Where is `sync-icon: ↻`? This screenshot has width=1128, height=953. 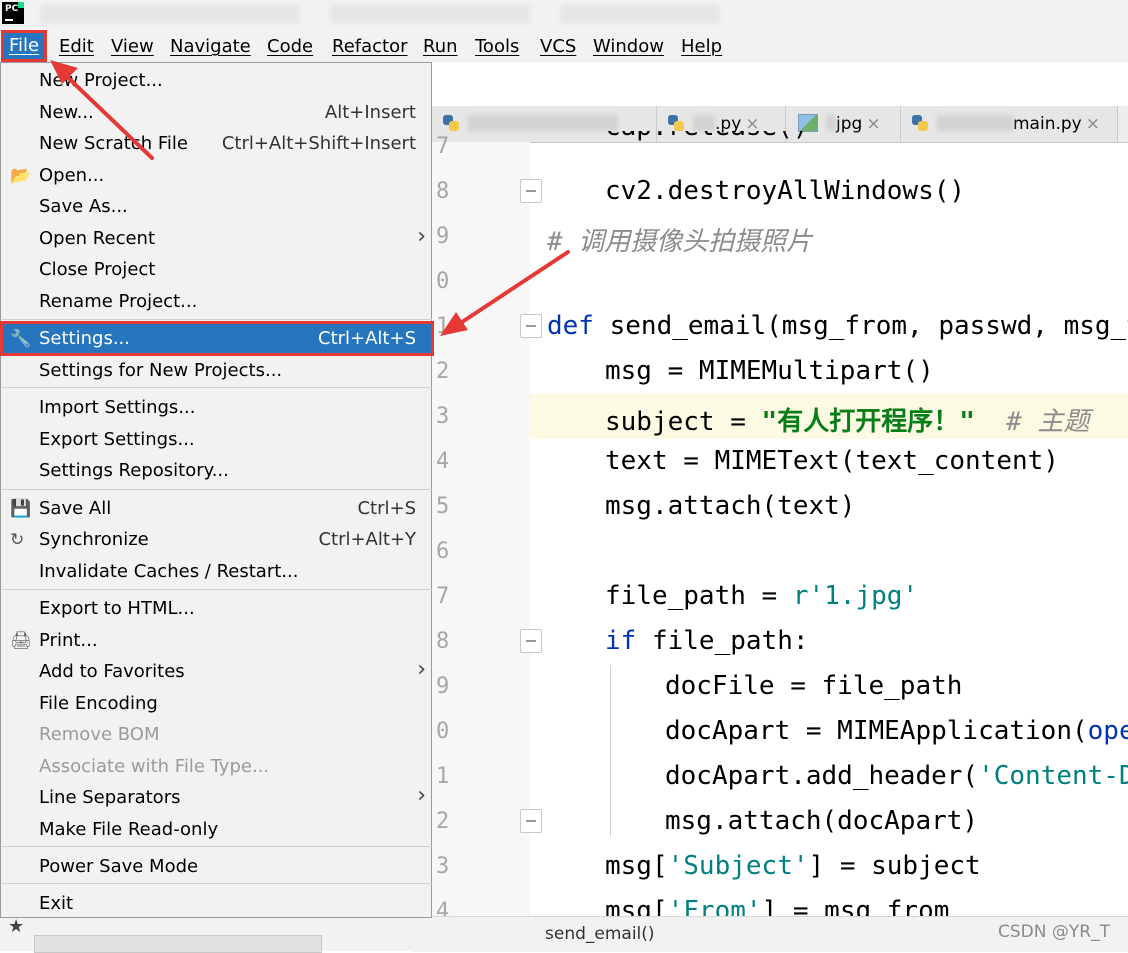 sync-icon: ↻ is located at coordinates (17, 540).